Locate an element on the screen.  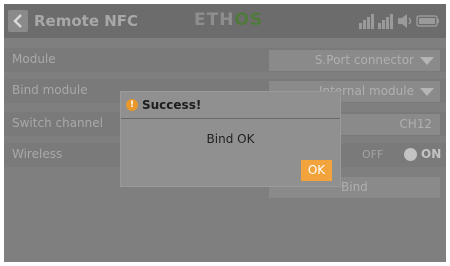
toggle-knob is located at coordinates (410, 154).